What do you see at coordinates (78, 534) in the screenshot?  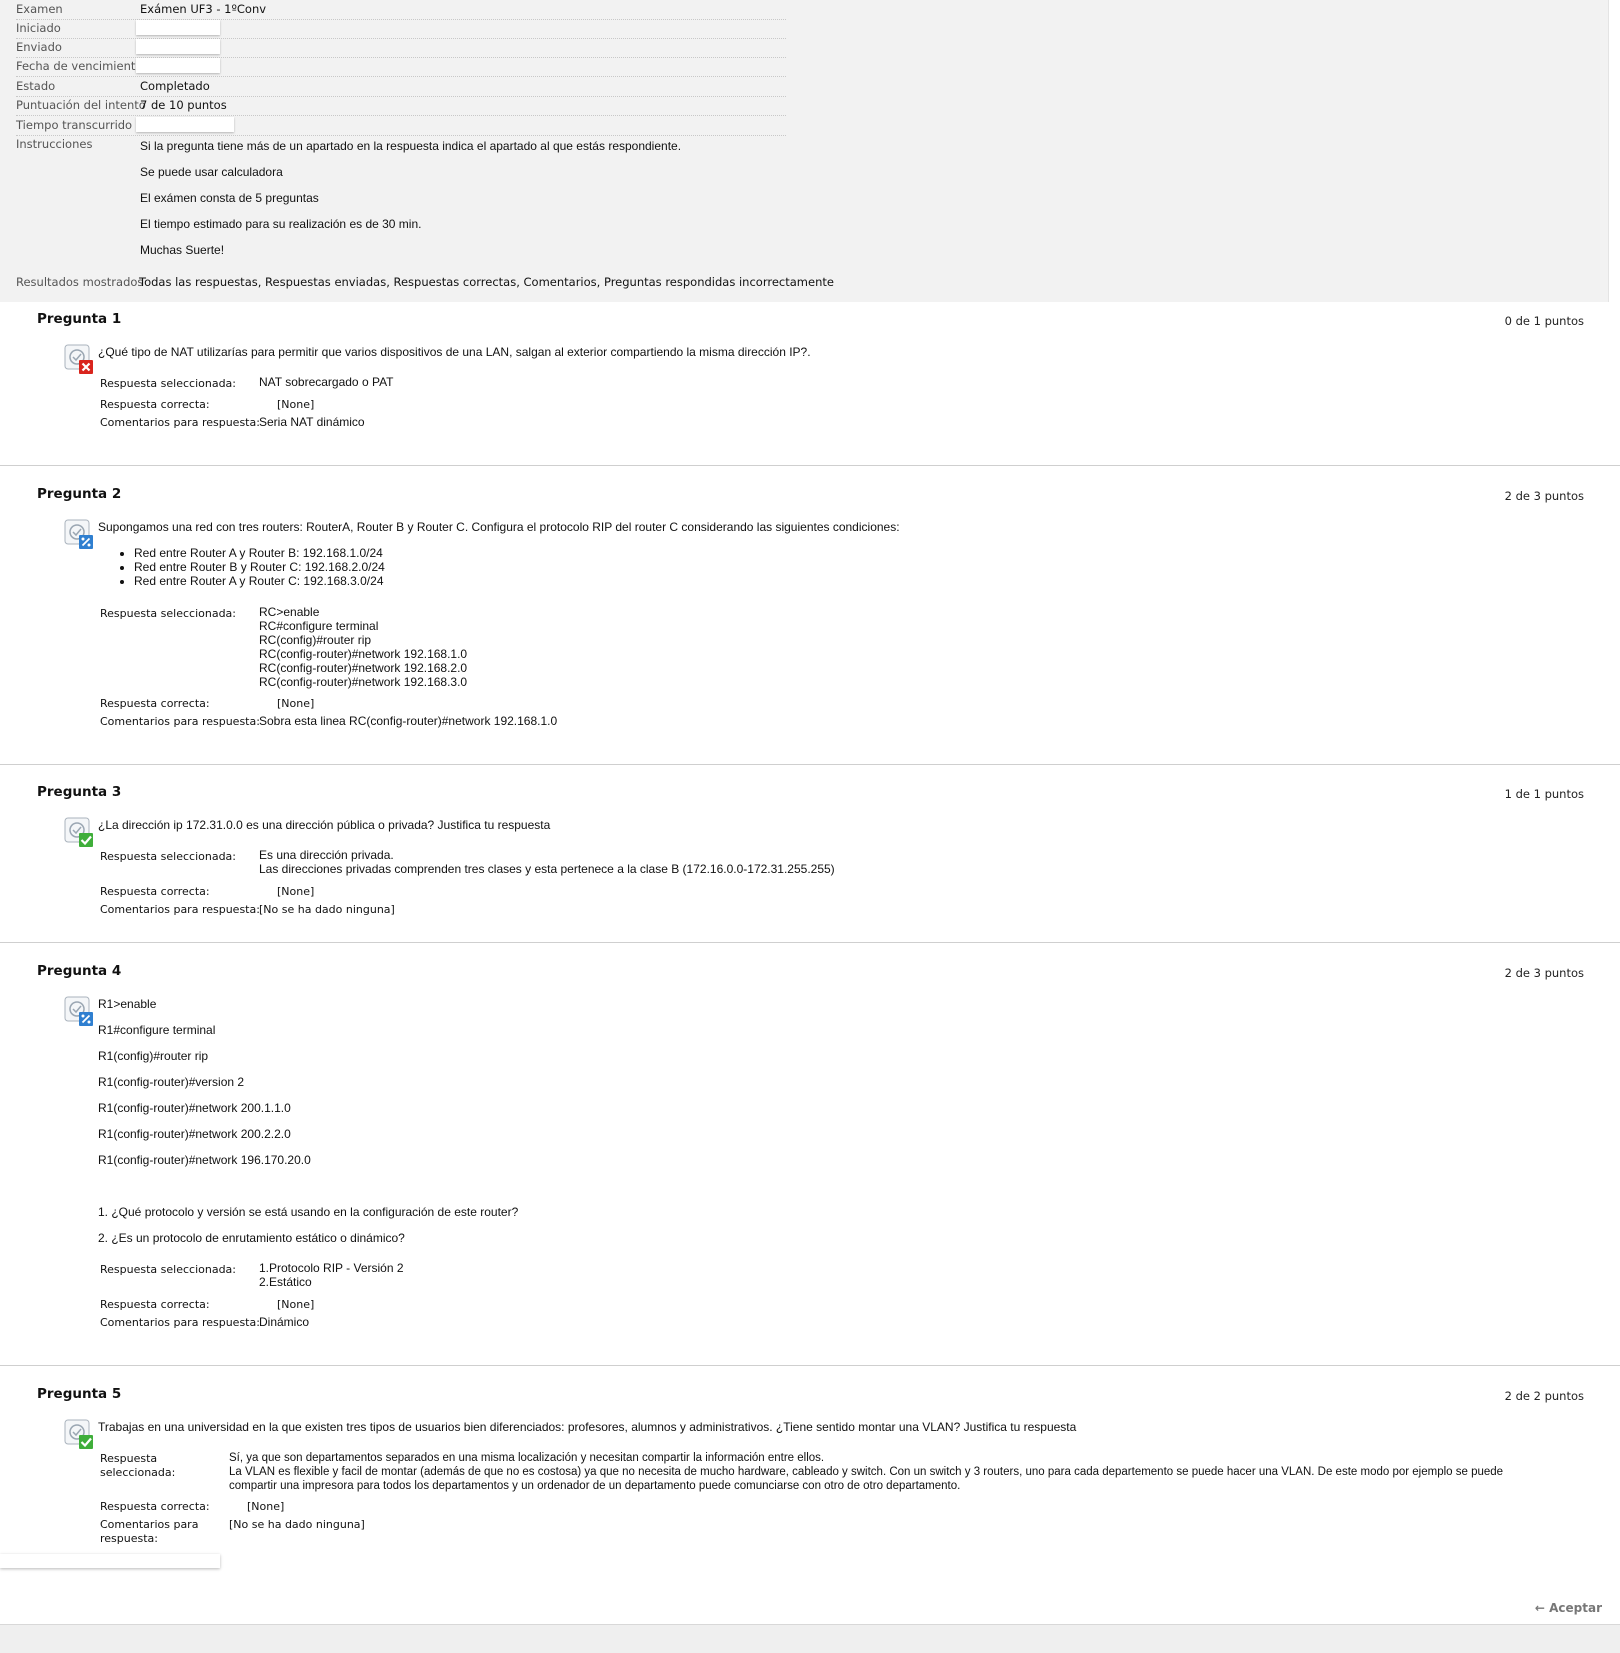 I see `partial-credit-icon` at bounding box center [78, 534].